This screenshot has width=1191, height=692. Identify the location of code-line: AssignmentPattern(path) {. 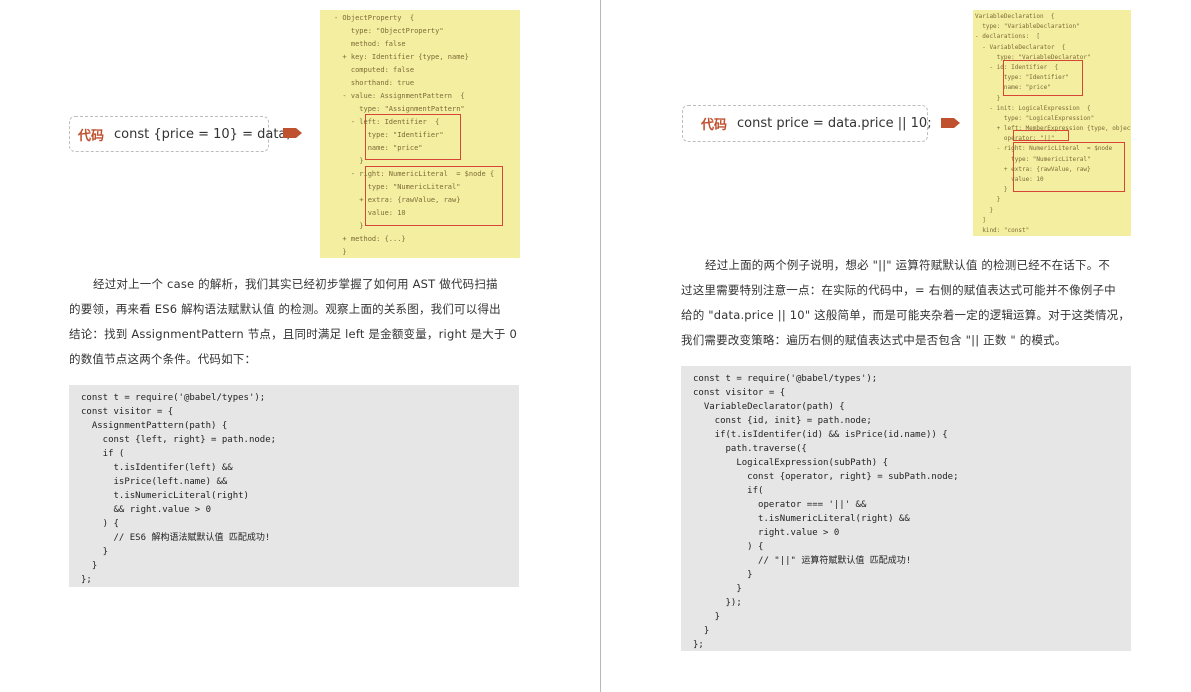
(154, 426).